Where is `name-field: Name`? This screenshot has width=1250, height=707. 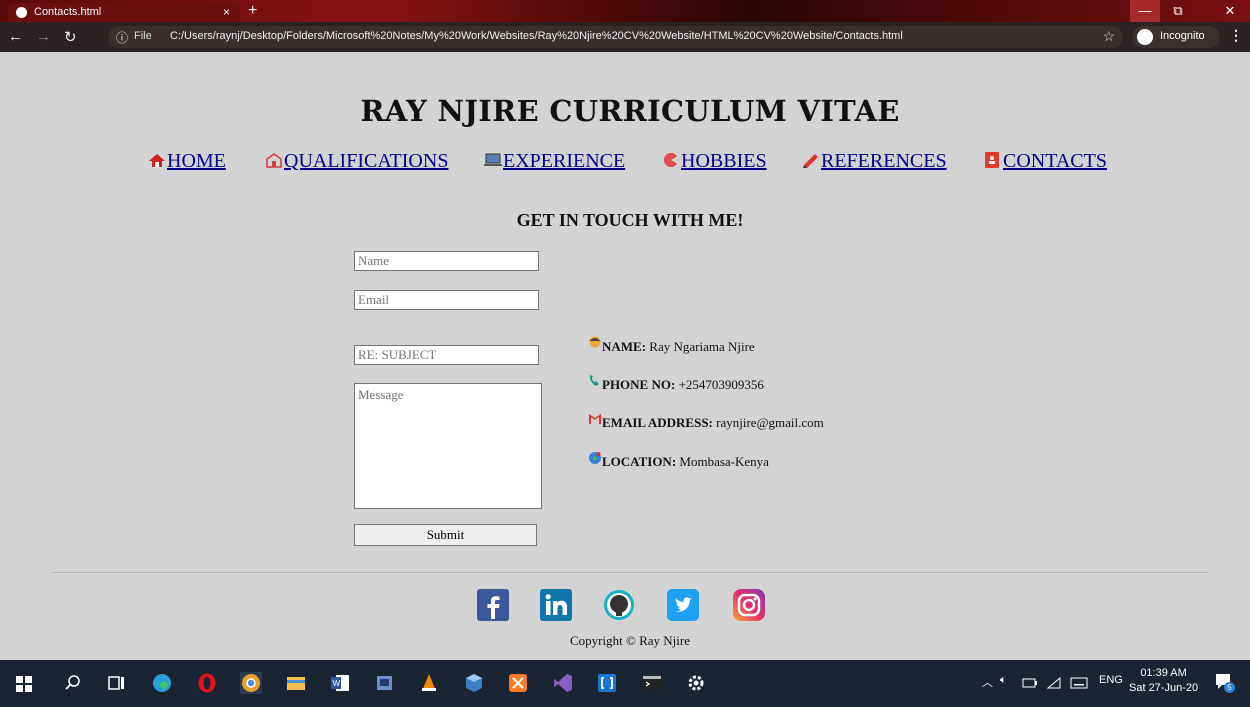
name-field: Name is located at coordinates (446, 261).